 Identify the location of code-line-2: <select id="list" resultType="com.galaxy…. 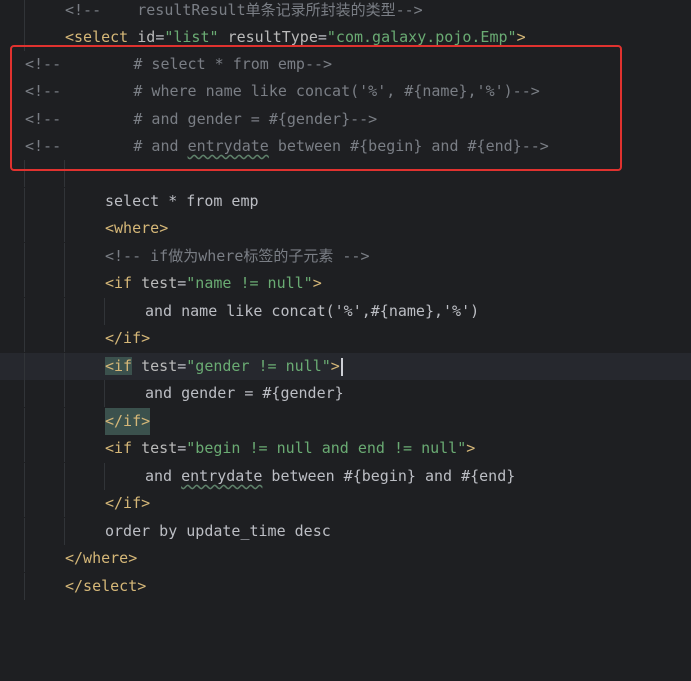
(345, 37).